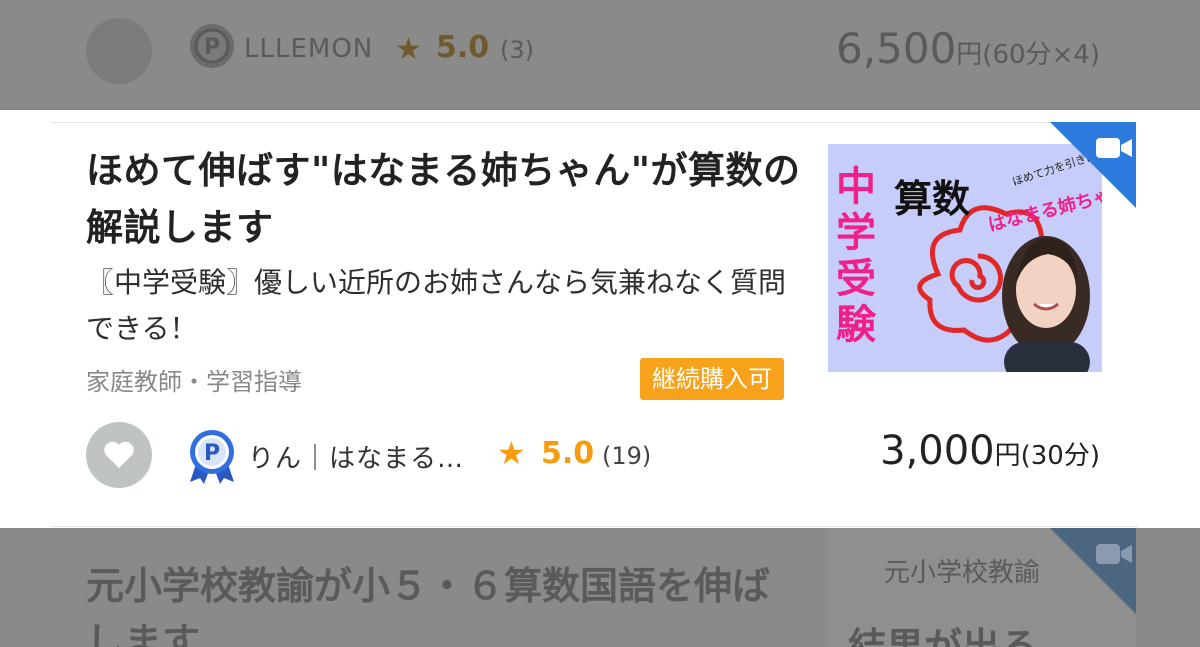 This screenshot has width=1200, height=647. I want to click on category-label: 家庭教師・学習指導, so click(194, 382).